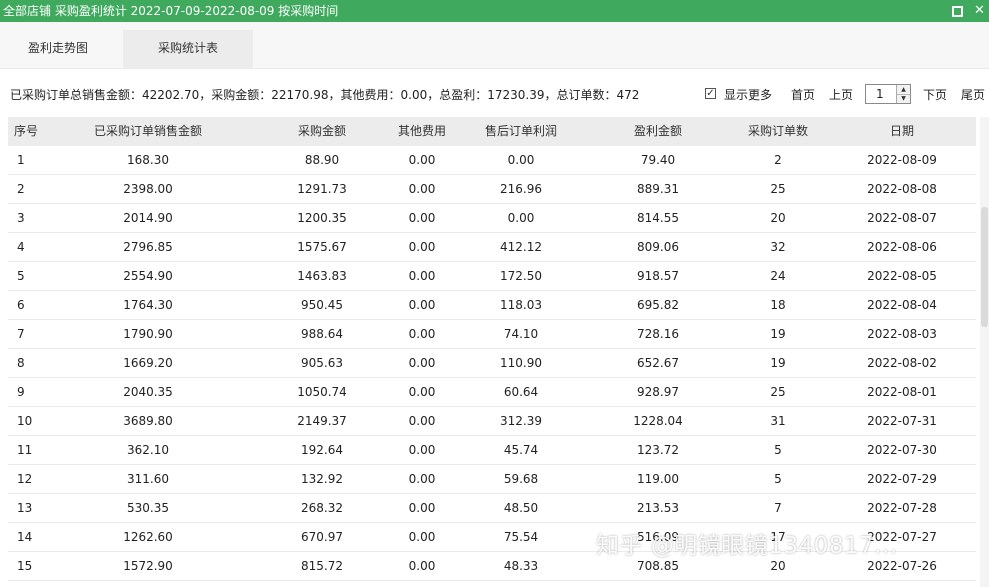 This screenshot has width=989, height=587. What do you see at coordinates (748, 95) in the screenshot?
I see `show-more-label: 显示更多` at bounding box center [748, 95].